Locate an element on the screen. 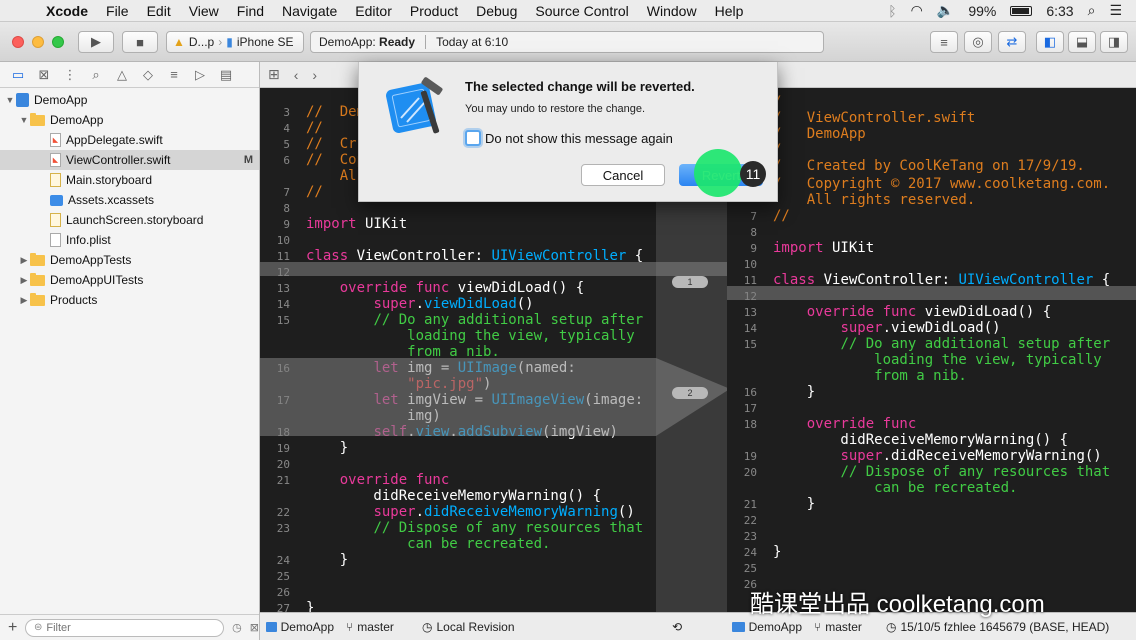 Image resolution: width=1136 pixels, height=640 pixels. forward-arrow-icon: › is located at coordinates (314, 75).